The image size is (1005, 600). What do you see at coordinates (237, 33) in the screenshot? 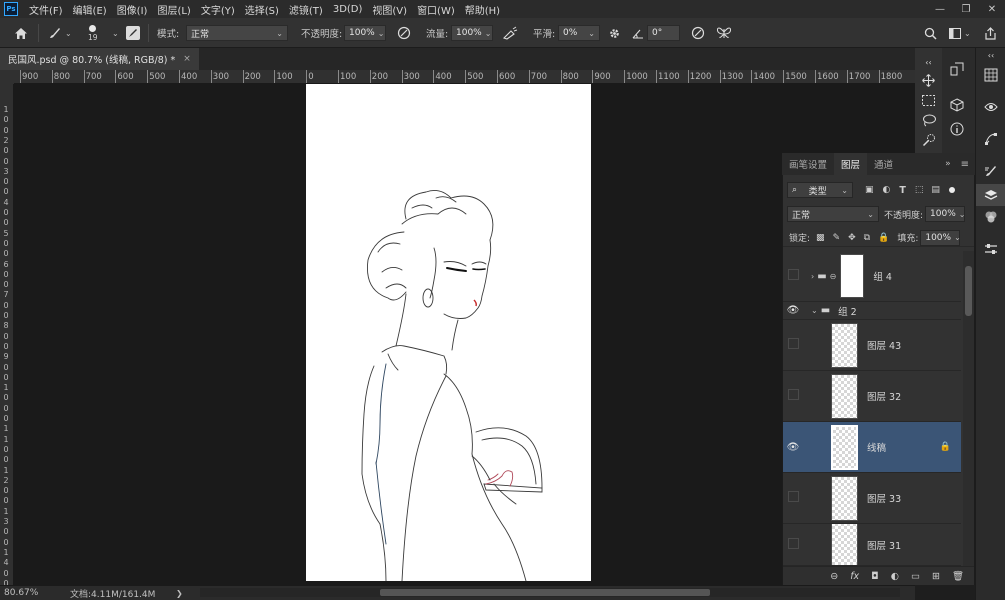
I see `mode-select: 正常 ⌄` at bounding box center [237, 33].